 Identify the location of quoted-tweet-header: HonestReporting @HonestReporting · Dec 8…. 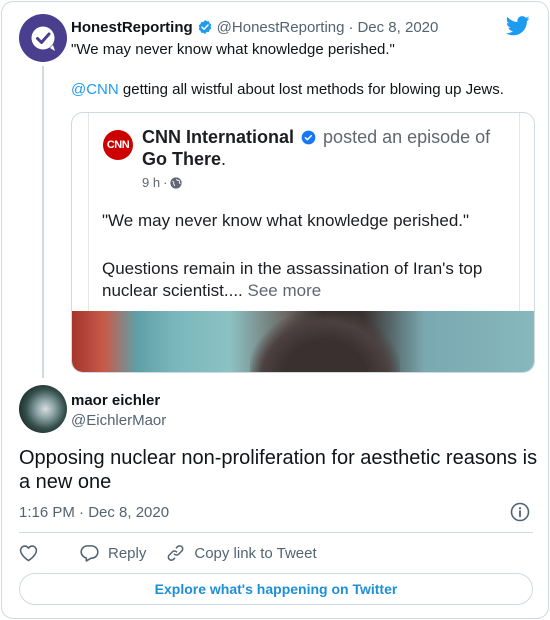
(254, 27).